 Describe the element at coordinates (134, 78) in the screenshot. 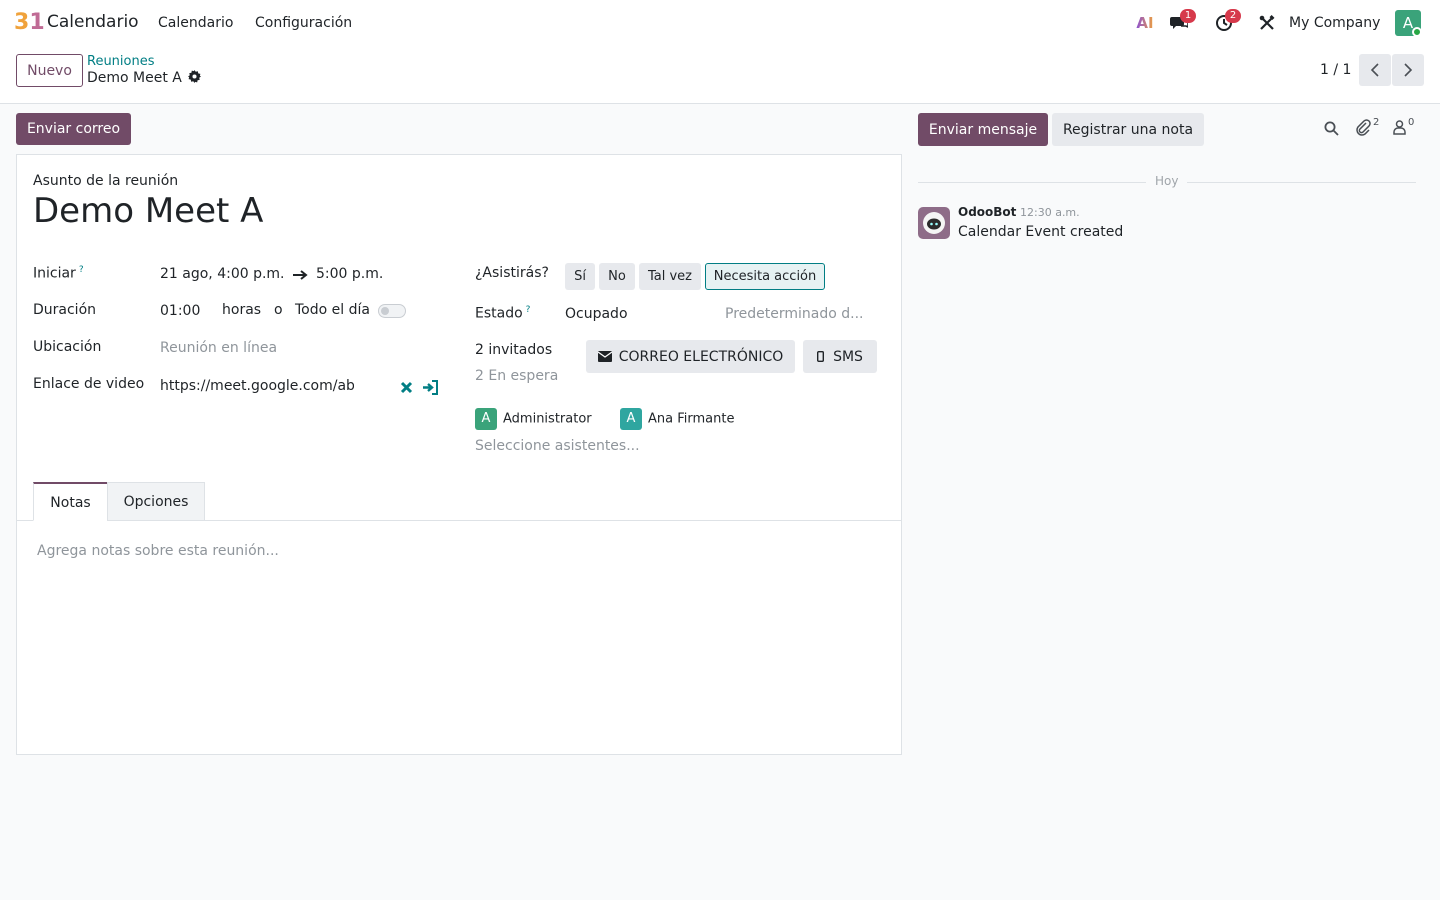

I see `breadcrumb-current: Demo Meet A` at that location.